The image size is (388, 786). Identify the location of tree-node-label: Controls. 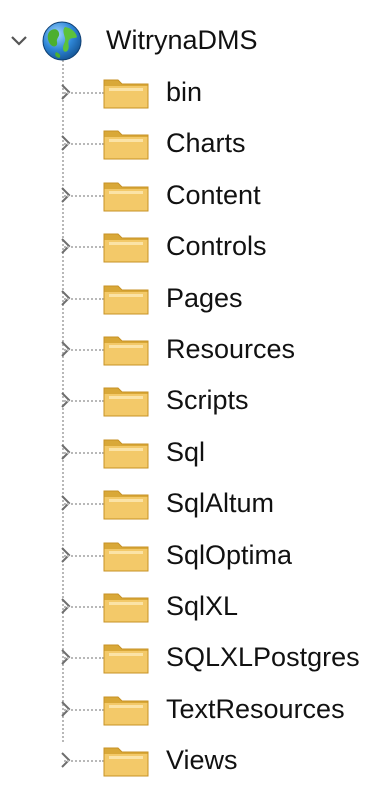
(216, 246).